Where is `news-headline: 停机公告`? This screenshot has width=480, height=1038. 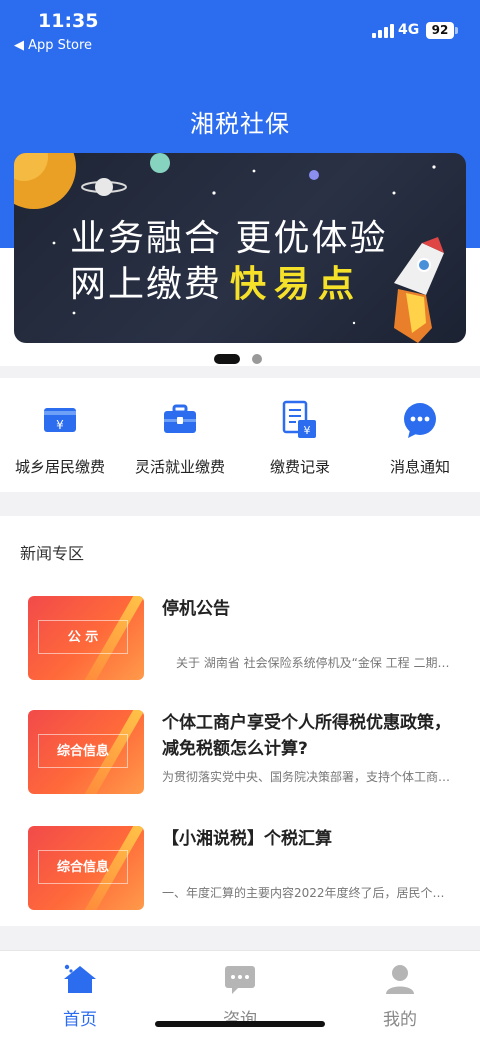 news-headline: 停机公告 is located at coordinates (196, 609).